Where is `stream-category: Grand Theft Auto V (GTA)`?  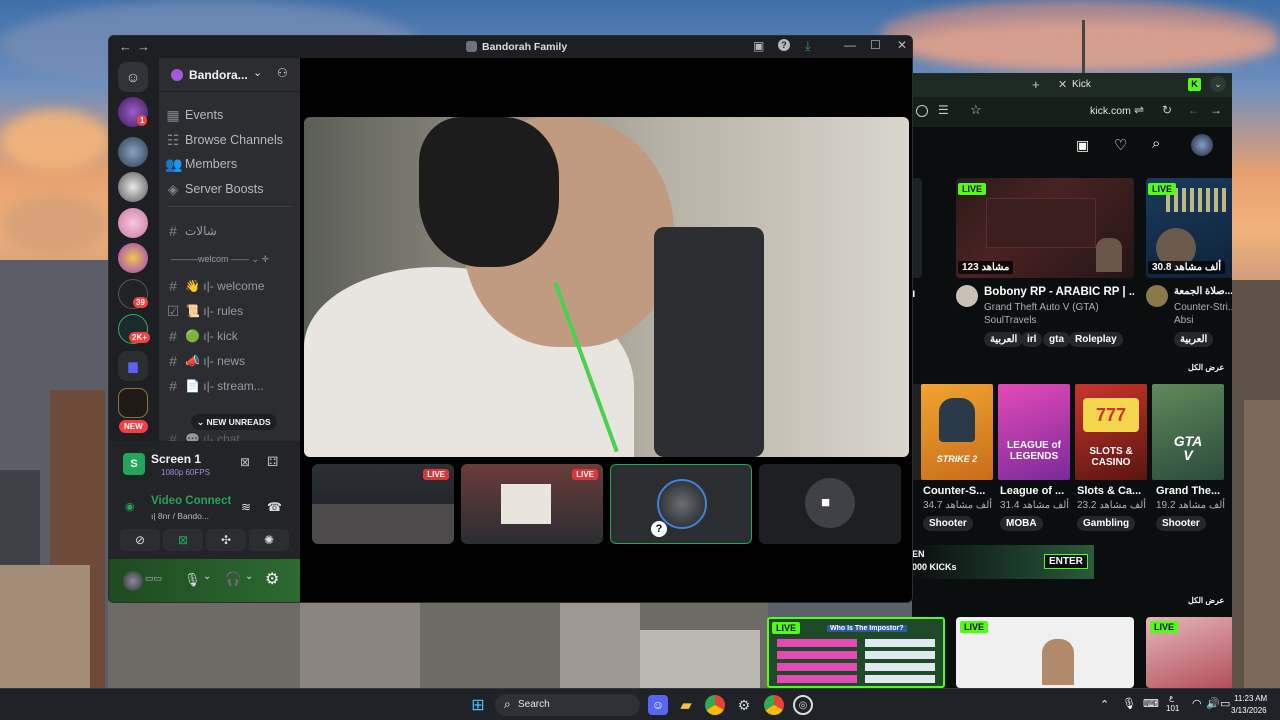
stream-category: Grand Theft Auto V (GTA) is located at coordinates (1059, 307).